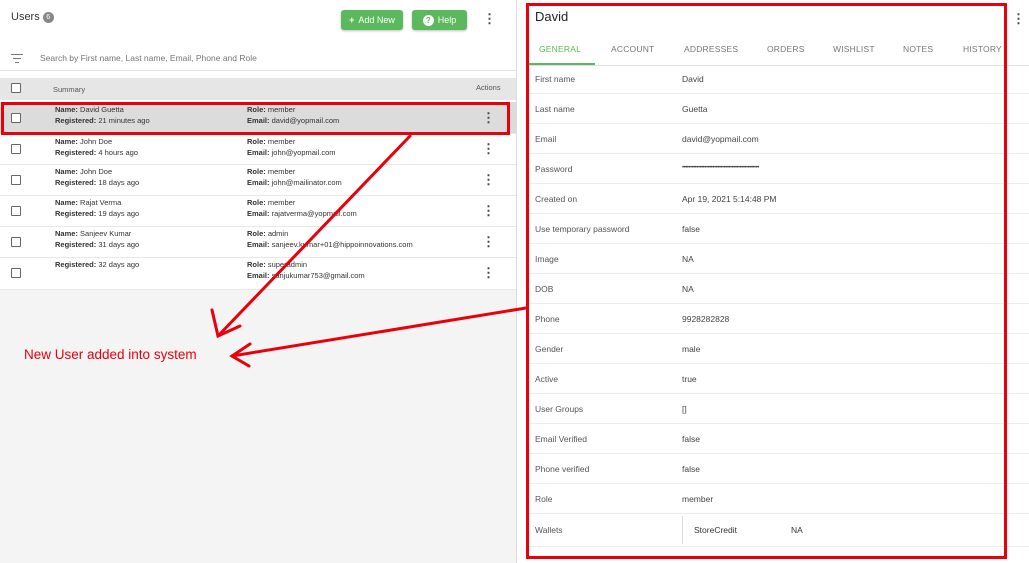 This screenshot has width=1029, height=563. I want to click on arrow-head-from-row, so click(226, 323).